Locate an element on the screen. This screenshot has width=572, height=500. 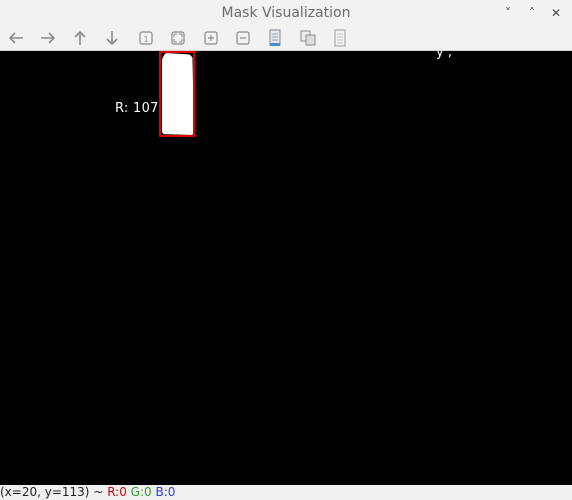
svg-text: 1 is located at coordinates (145, 39).